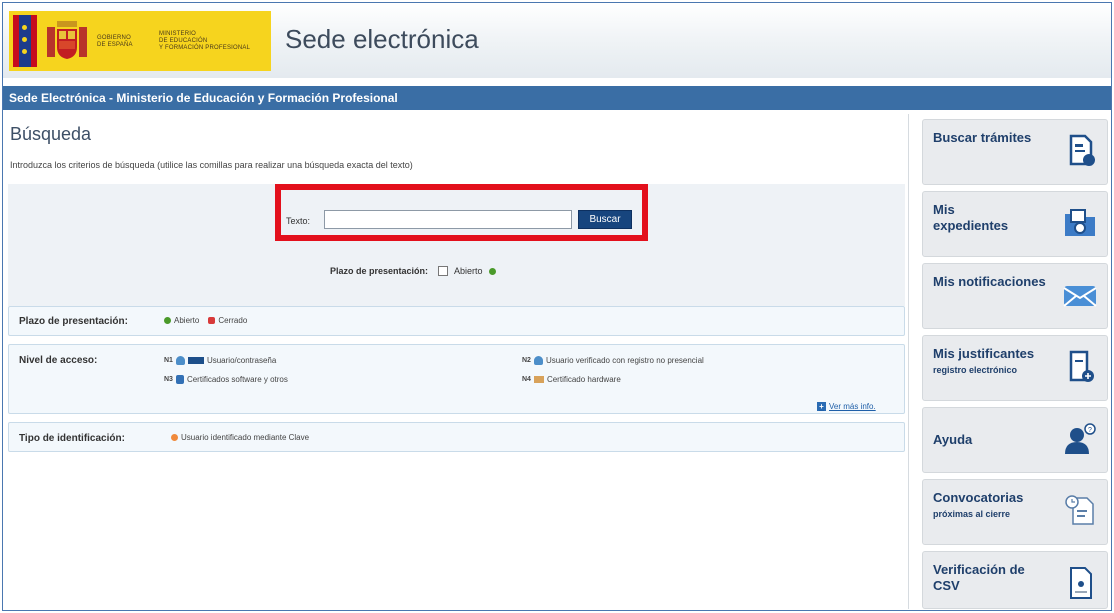 The image size is (1114, 613). I want to click on password-card-icon, so click(195, 360).